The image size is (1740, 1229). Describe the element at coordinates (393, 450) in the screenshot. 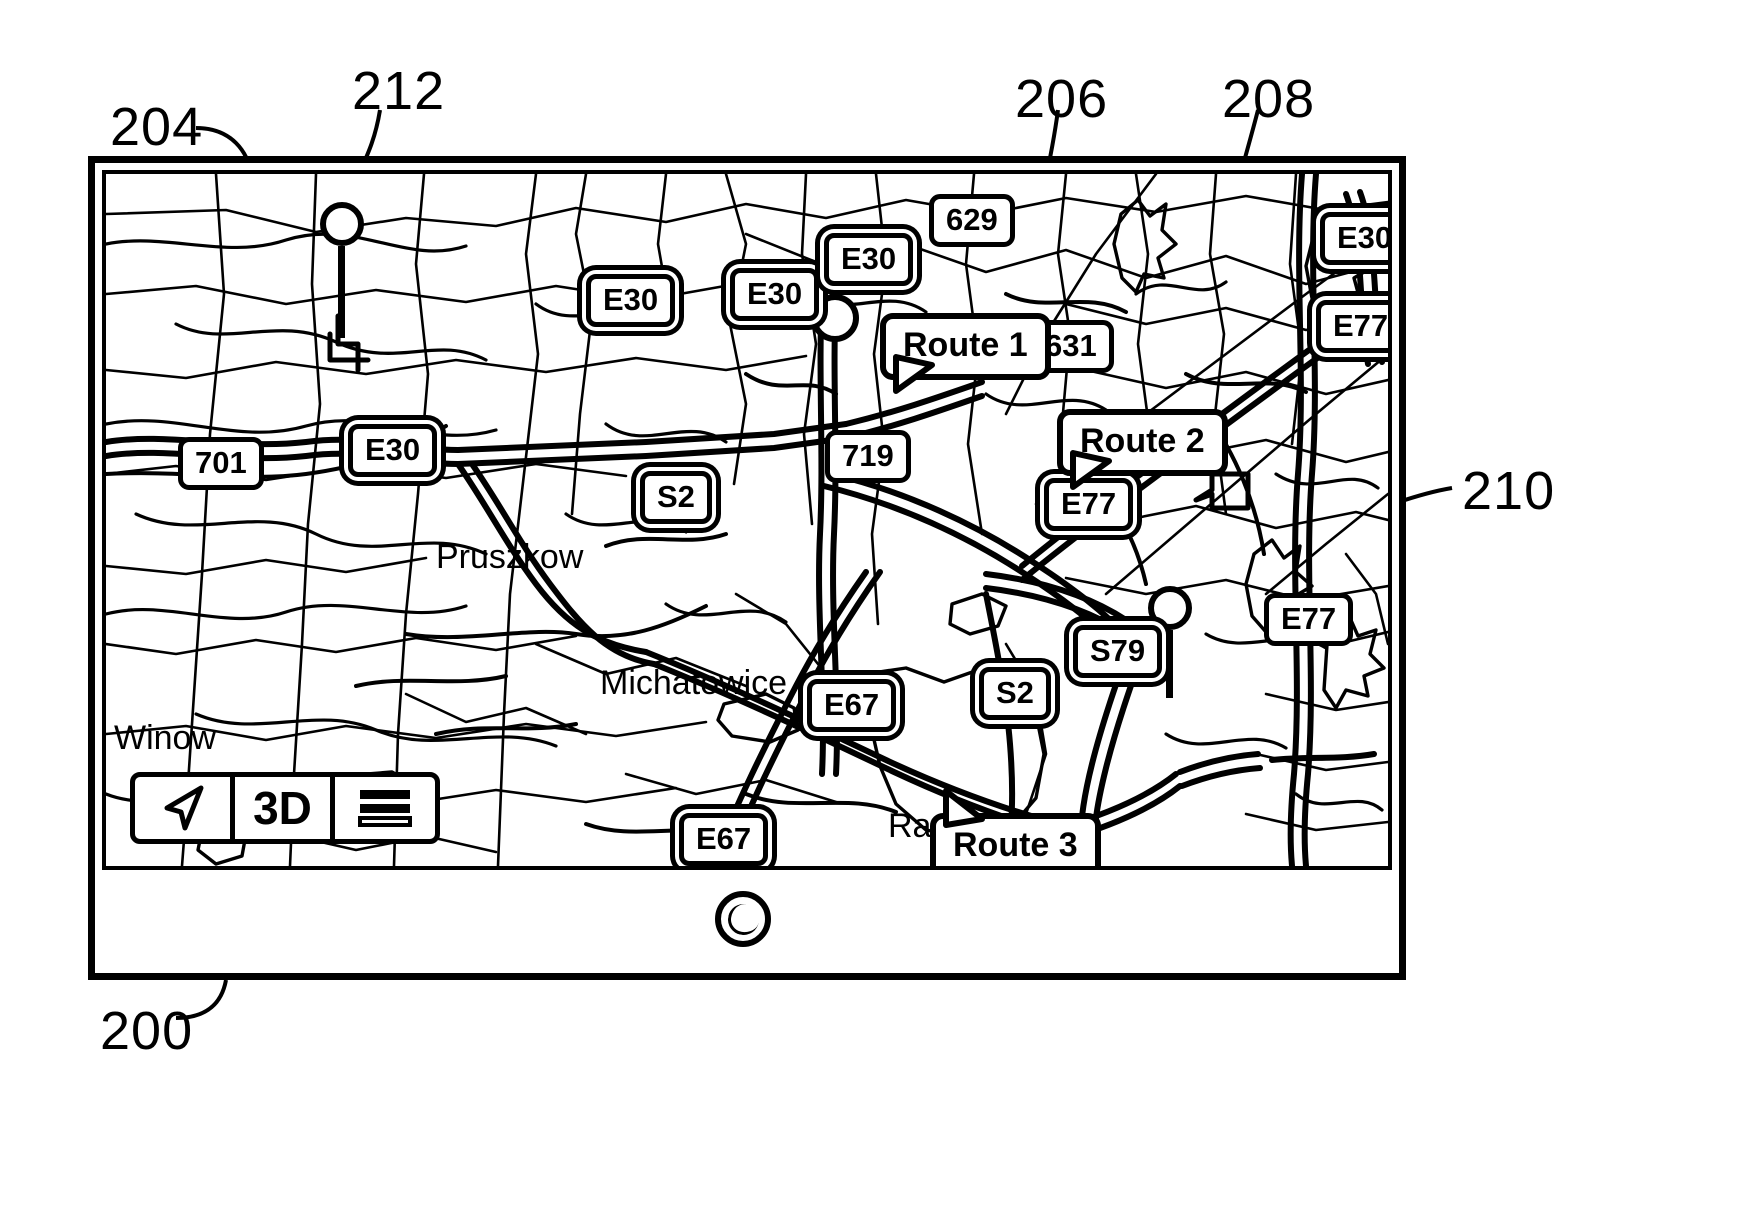

I see `road-shield-e30-west: E30` at that location.